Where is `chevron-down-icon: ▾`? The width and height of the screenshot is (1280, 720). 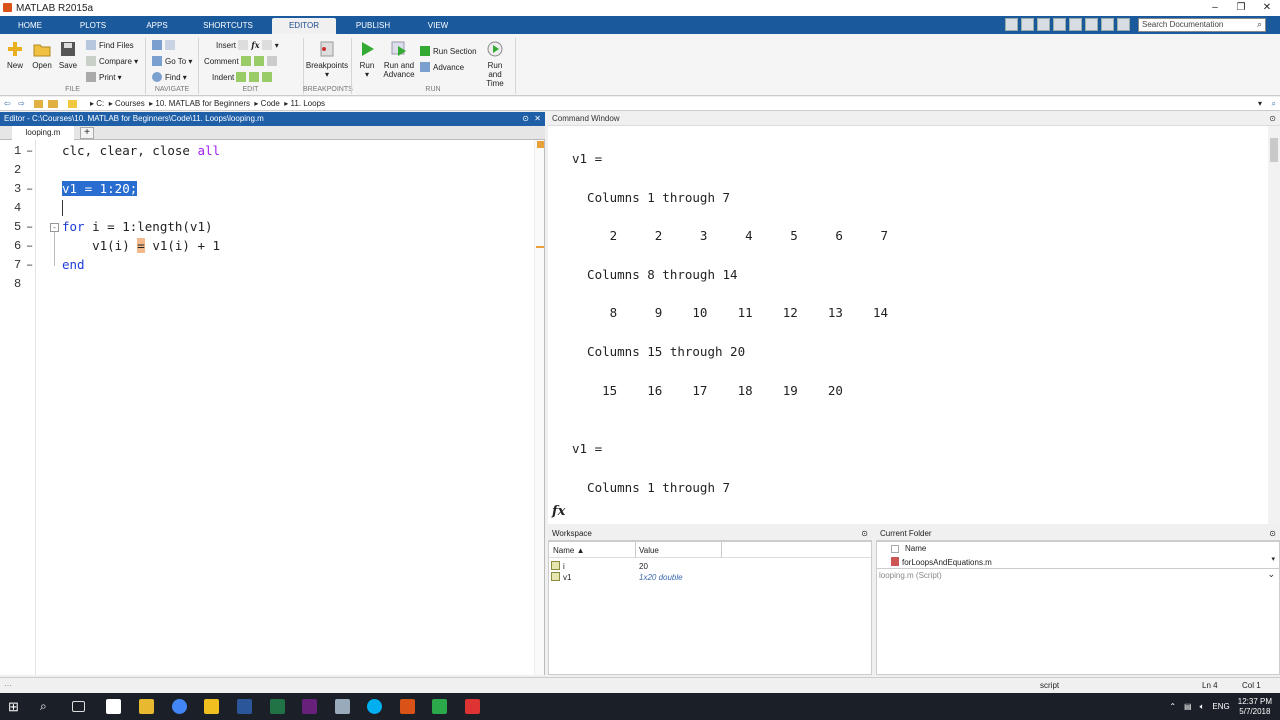
chevron-down-icon: ▾ is located at coordinates (1260, 104).